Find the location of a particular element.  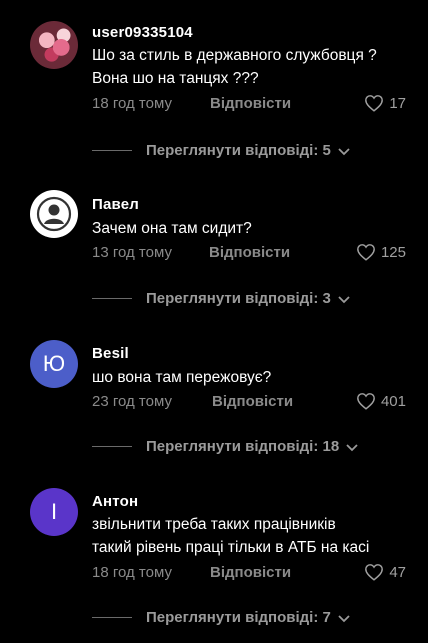

view-replies-button: Переглянути відповіді: 18 is located at coordinates (225, 446).